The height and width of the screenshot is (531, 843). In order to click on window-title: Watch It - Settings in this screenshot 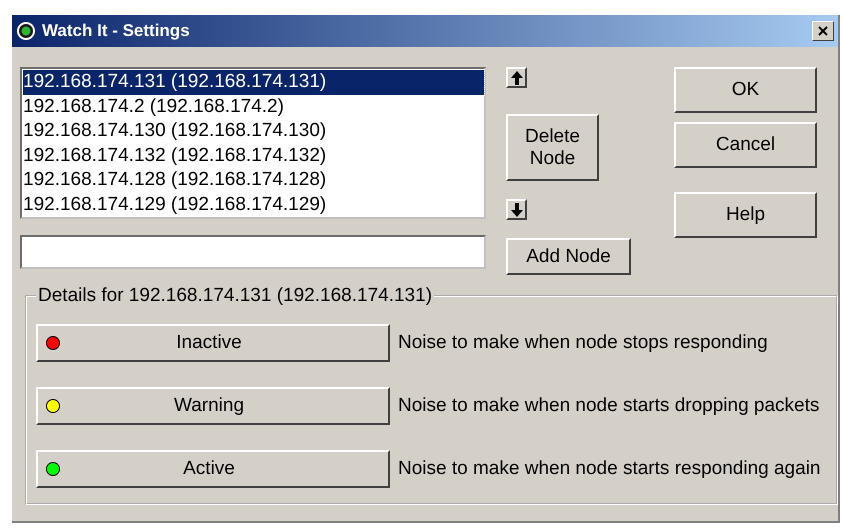, I will do `click(116, 31)`.